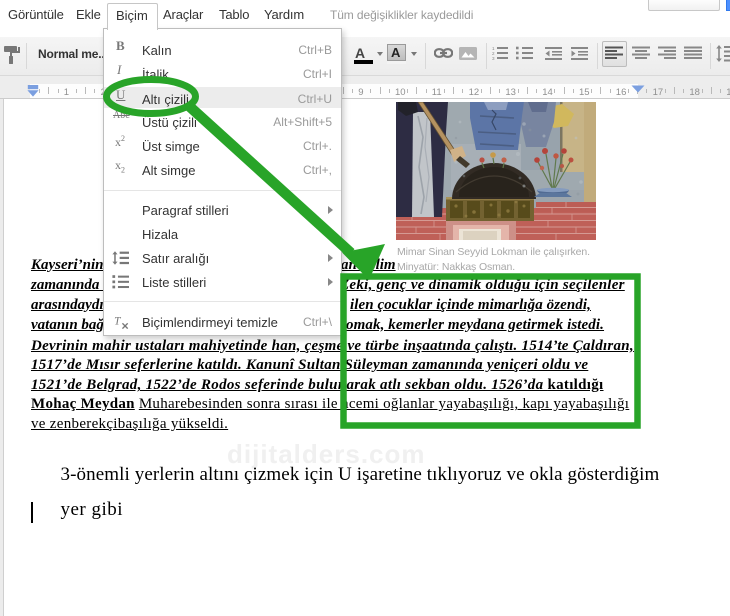 Image resolution: width=730 pixels, height=616 pixels. Describe the element at coordinates (117, 322) in the screenshot. I see `svg-text: T` at that location.